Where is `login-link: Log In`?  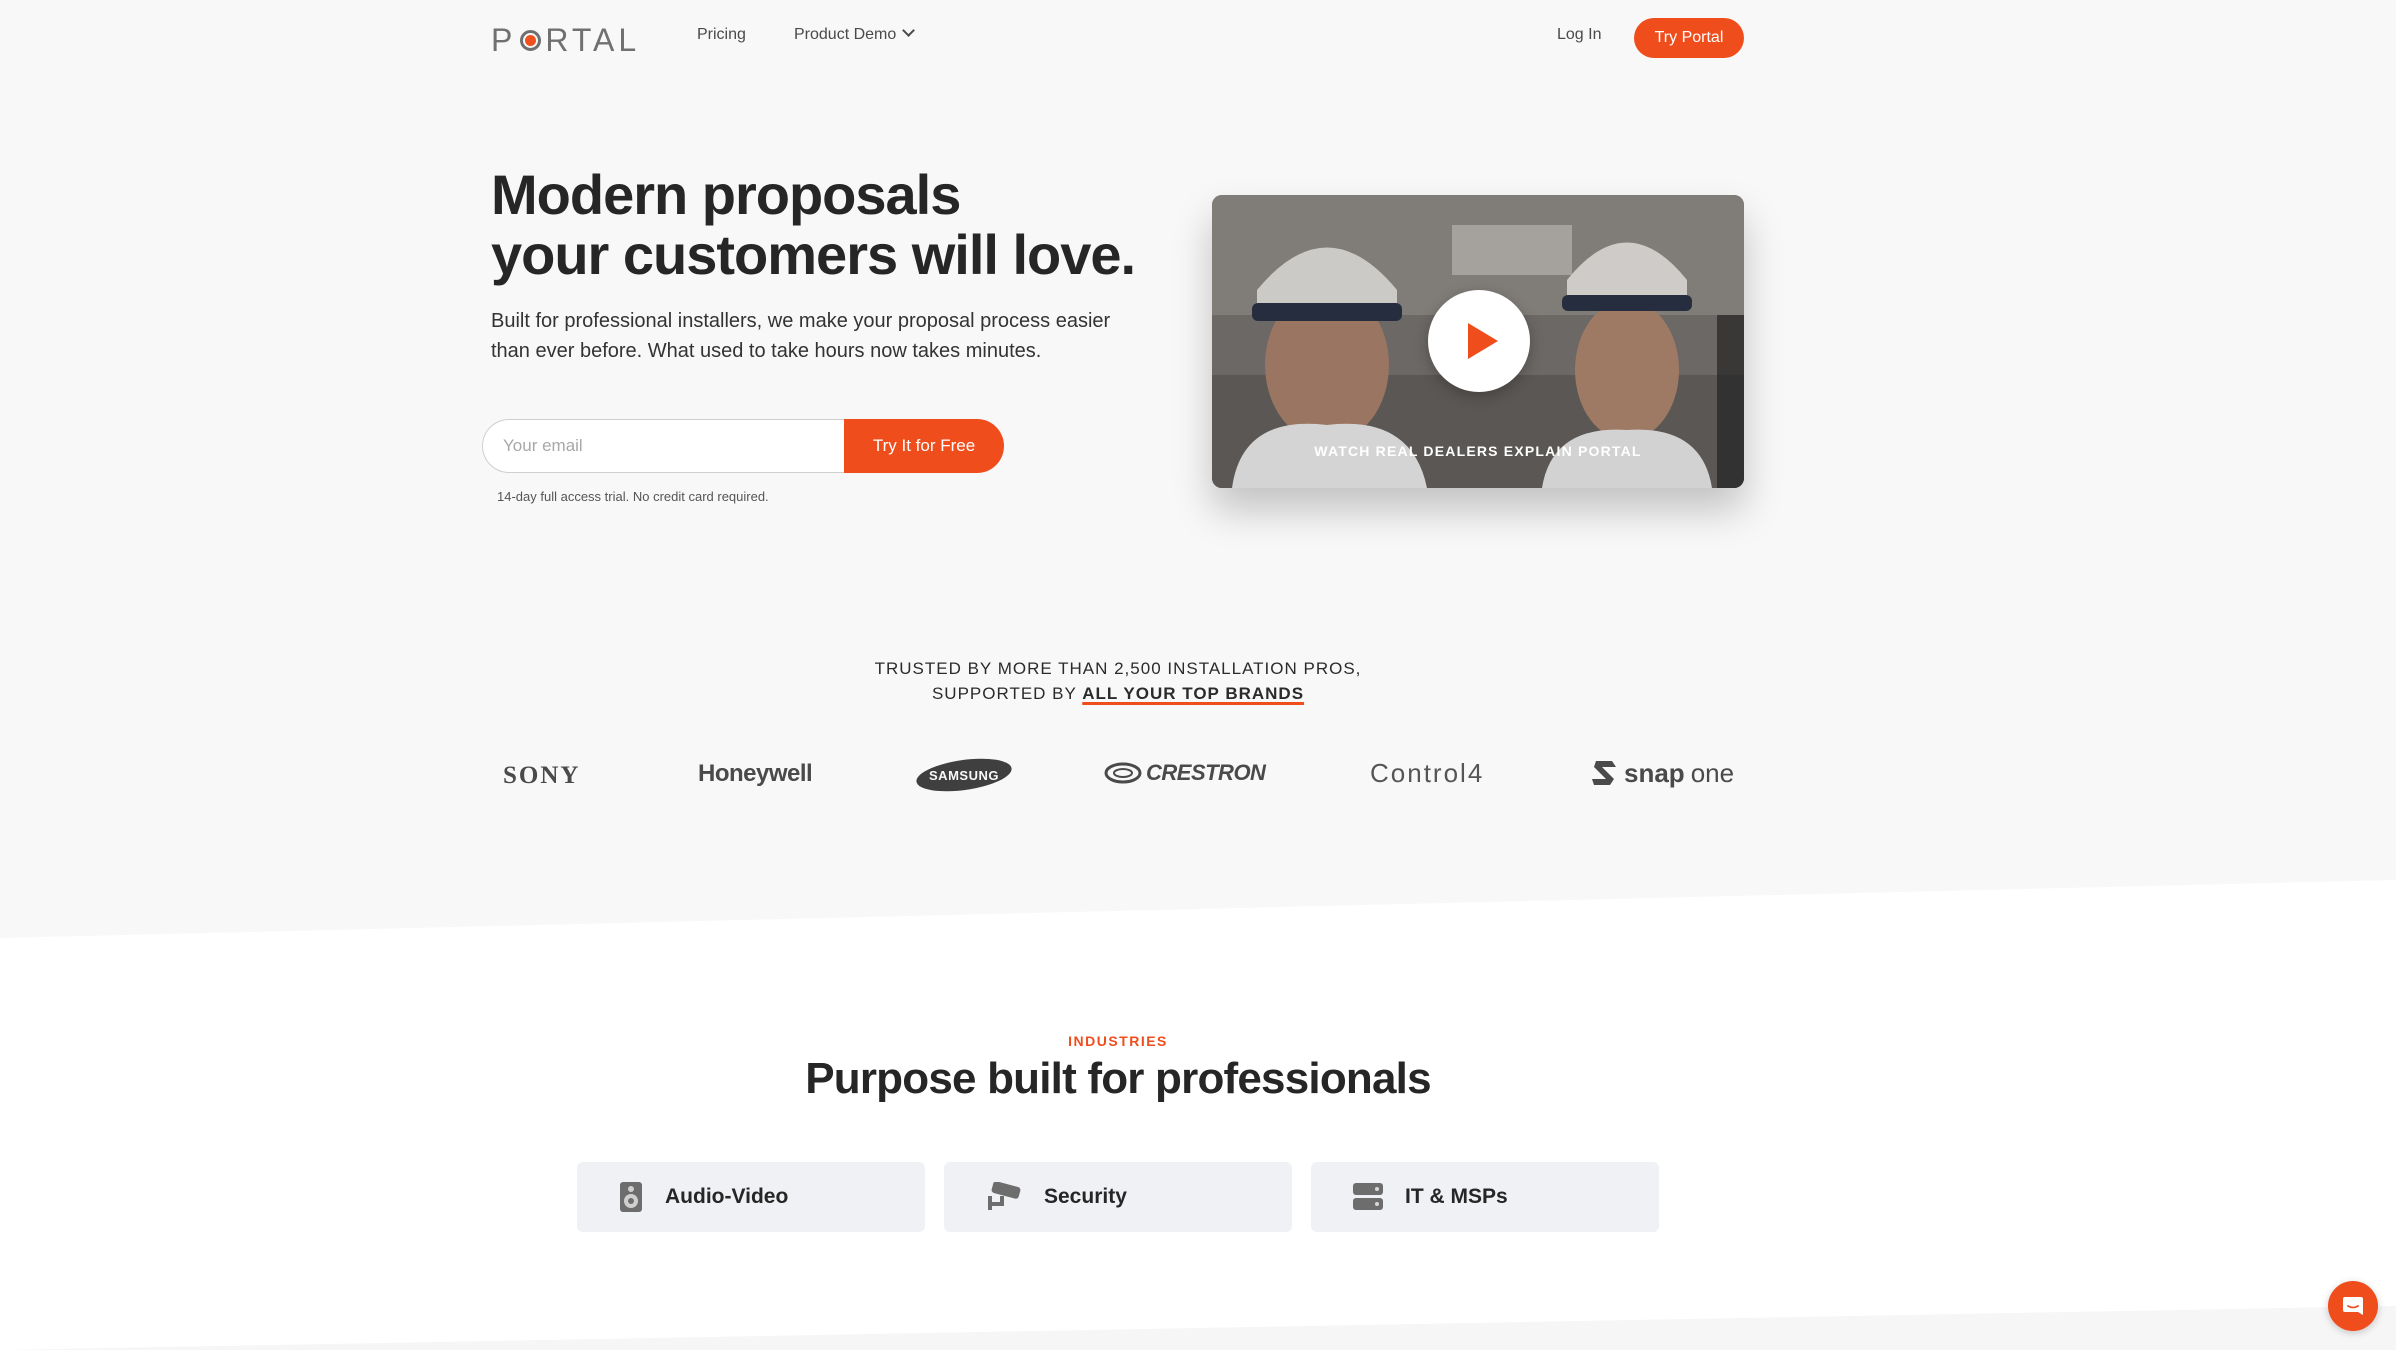
login-link: Log In is located at coordinates (1579, 35).